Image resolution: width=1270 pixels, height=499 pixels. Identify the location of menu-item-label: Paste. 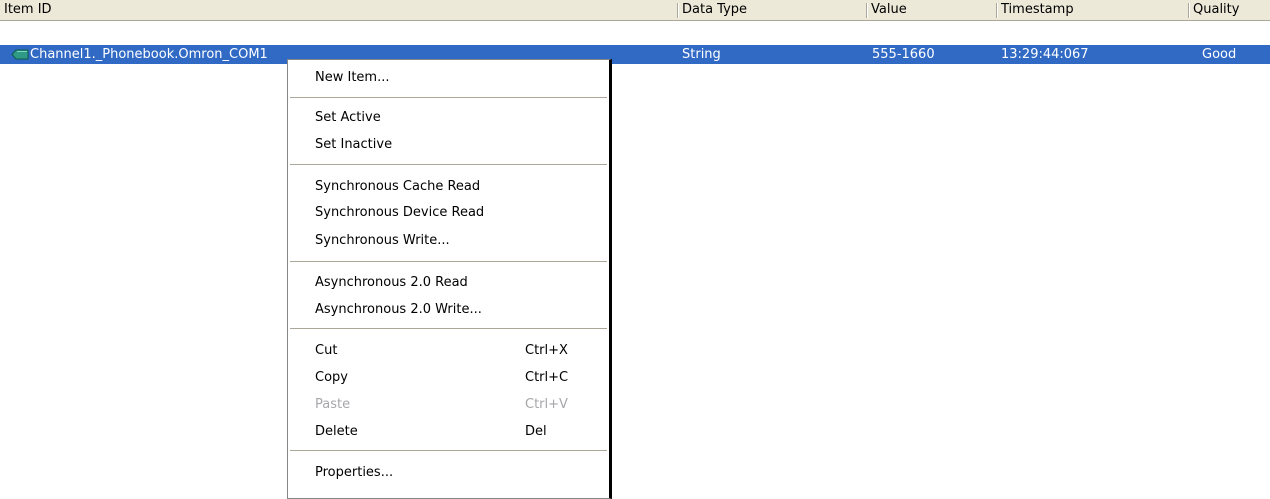
(333, 404).